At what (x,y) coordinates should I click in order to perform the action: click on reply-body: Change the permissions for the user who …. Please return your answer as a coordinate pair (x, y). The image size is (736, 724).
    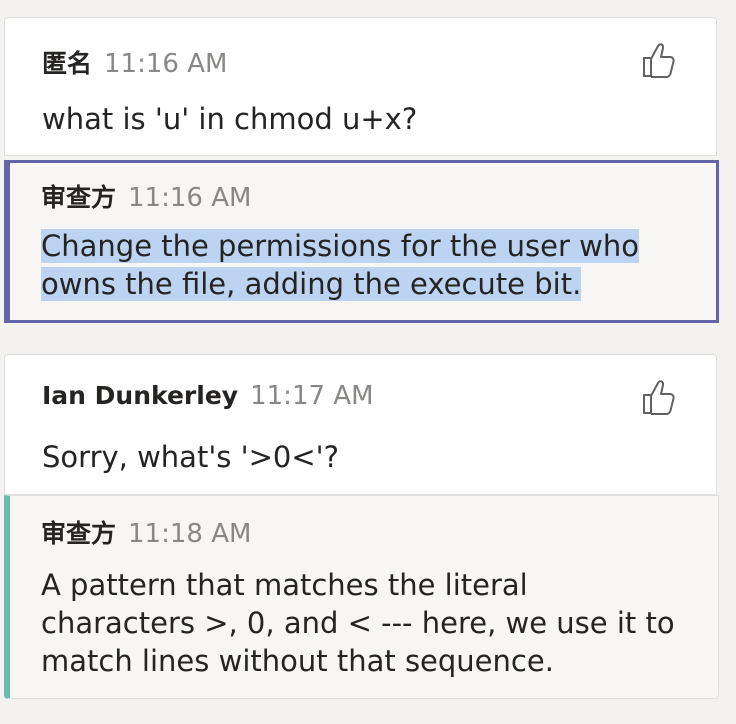
    Looking at the image, I should click on (368, 265).